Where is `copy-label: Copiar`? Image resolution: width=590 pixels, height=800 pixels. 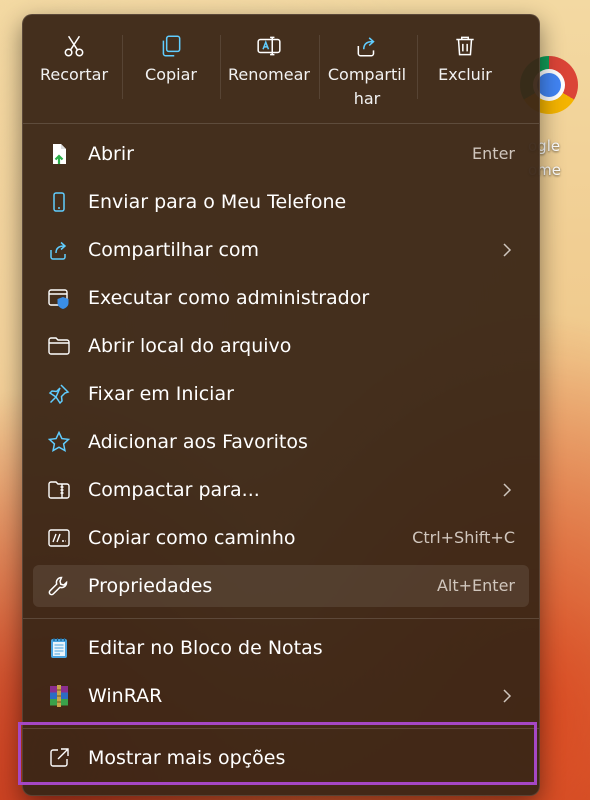 copy-label: Copiar is located at coordinates (171, 74).